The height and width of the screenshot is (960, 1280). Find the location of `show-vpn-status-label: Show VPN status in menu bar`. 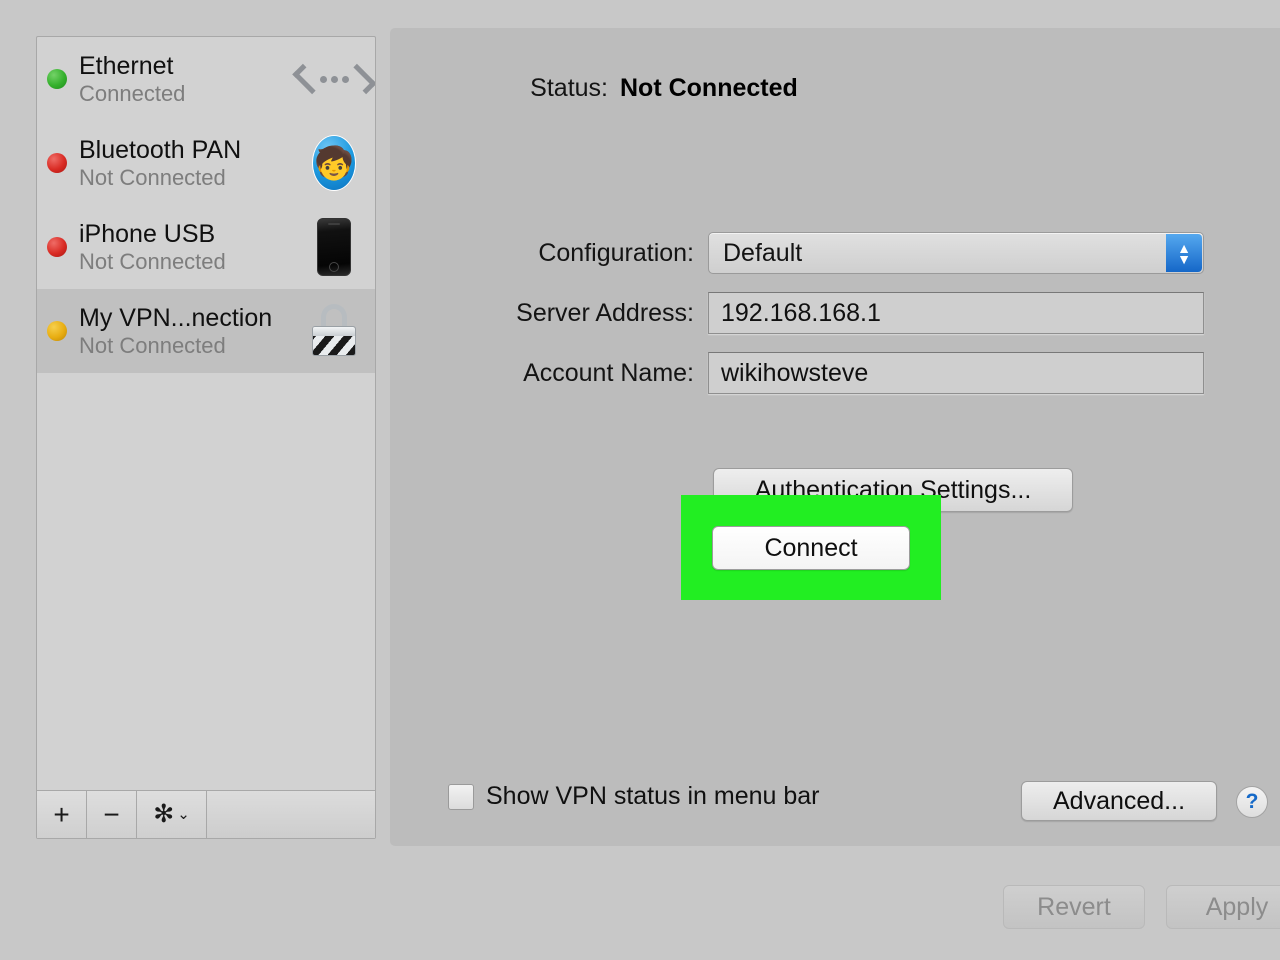

show-vpn-status-label: Show VPN status in menu bar is located at coordinates (653, 796).